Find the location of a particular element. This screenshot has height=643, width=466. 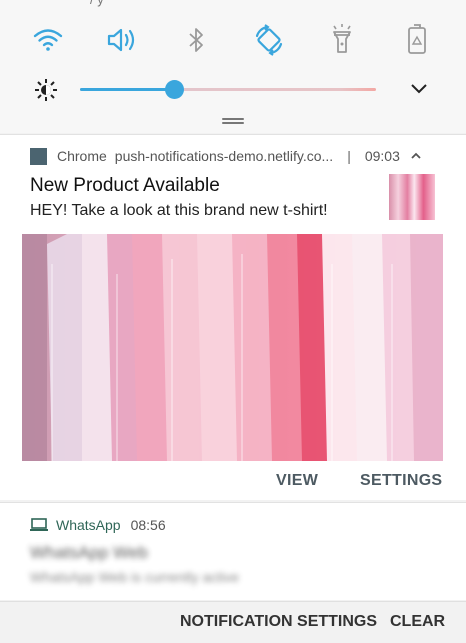

notification-bottom-bar: NOTIFICATION SETTINGS CLEAR is located at coordinates (233, 622).